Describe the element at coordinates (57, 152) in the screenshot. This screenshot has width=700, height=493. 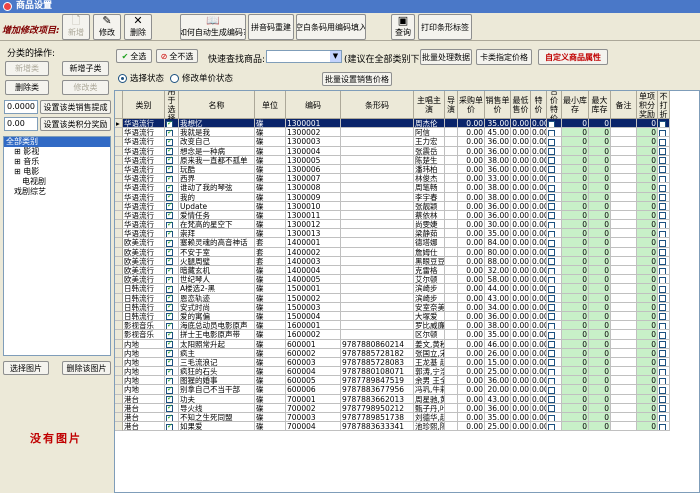
I see `tree-node: ⊞ 影视` at that location.